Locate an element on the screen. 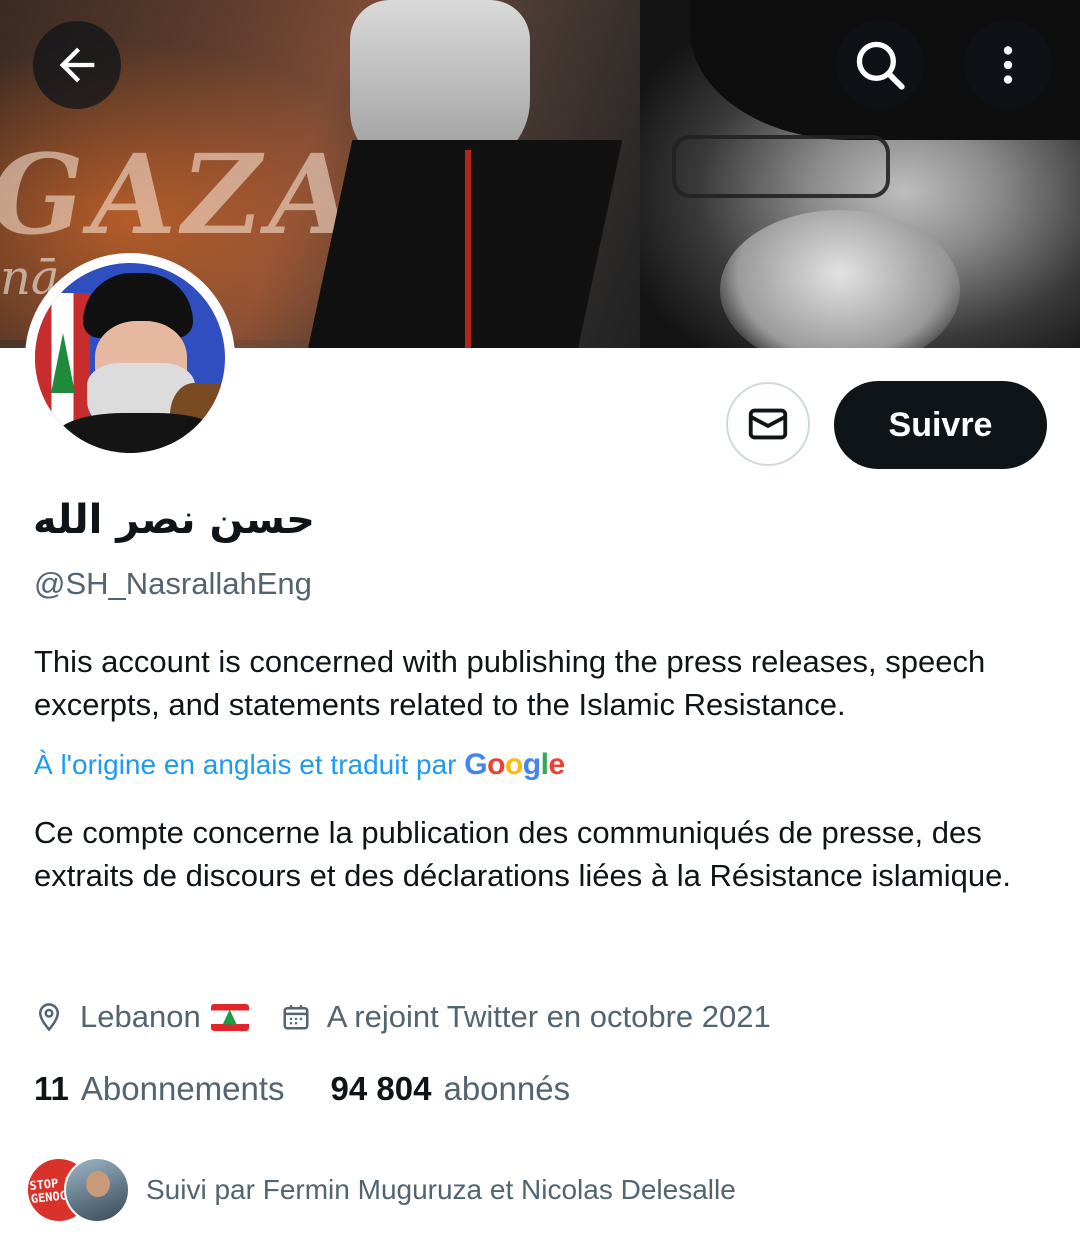 This screenshot has height=1248, width=1080. followers-link: 94 804 abonnés is located at coordinates (451, 1089).